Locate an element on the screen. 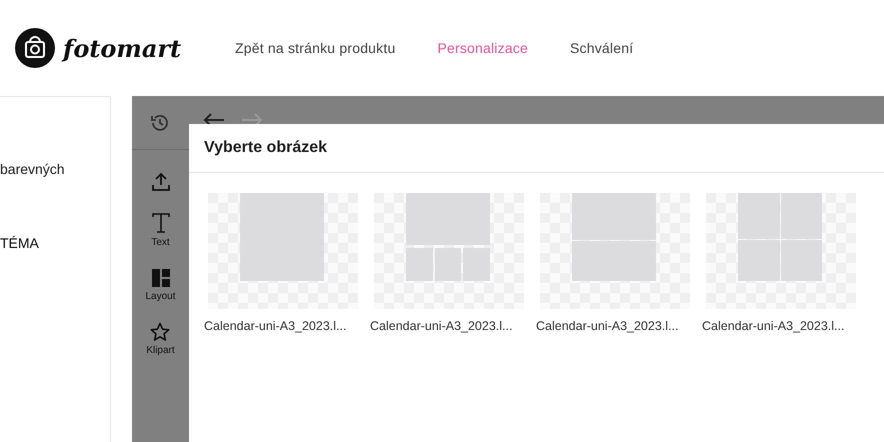 The image size is (884, 442). undo-icon is located at coordinates (214, 119).